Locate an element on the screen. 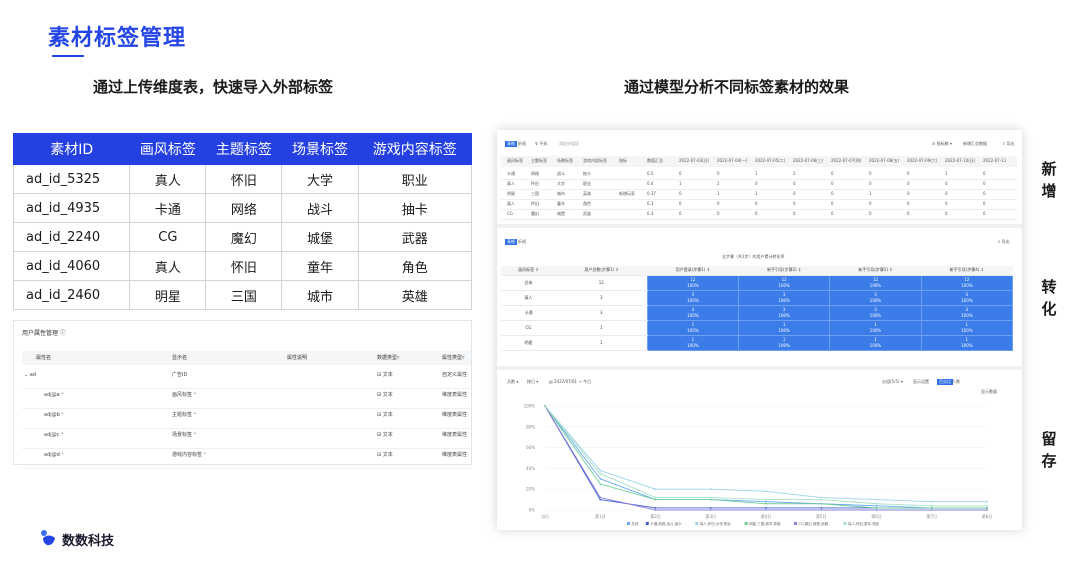 The height and width of the screenshot is (561, 1080). table-row: adj@c ⁺ 场景标签 ⁺ ⊟ 文本 维度表属性 is located at coordinates (246, 439).